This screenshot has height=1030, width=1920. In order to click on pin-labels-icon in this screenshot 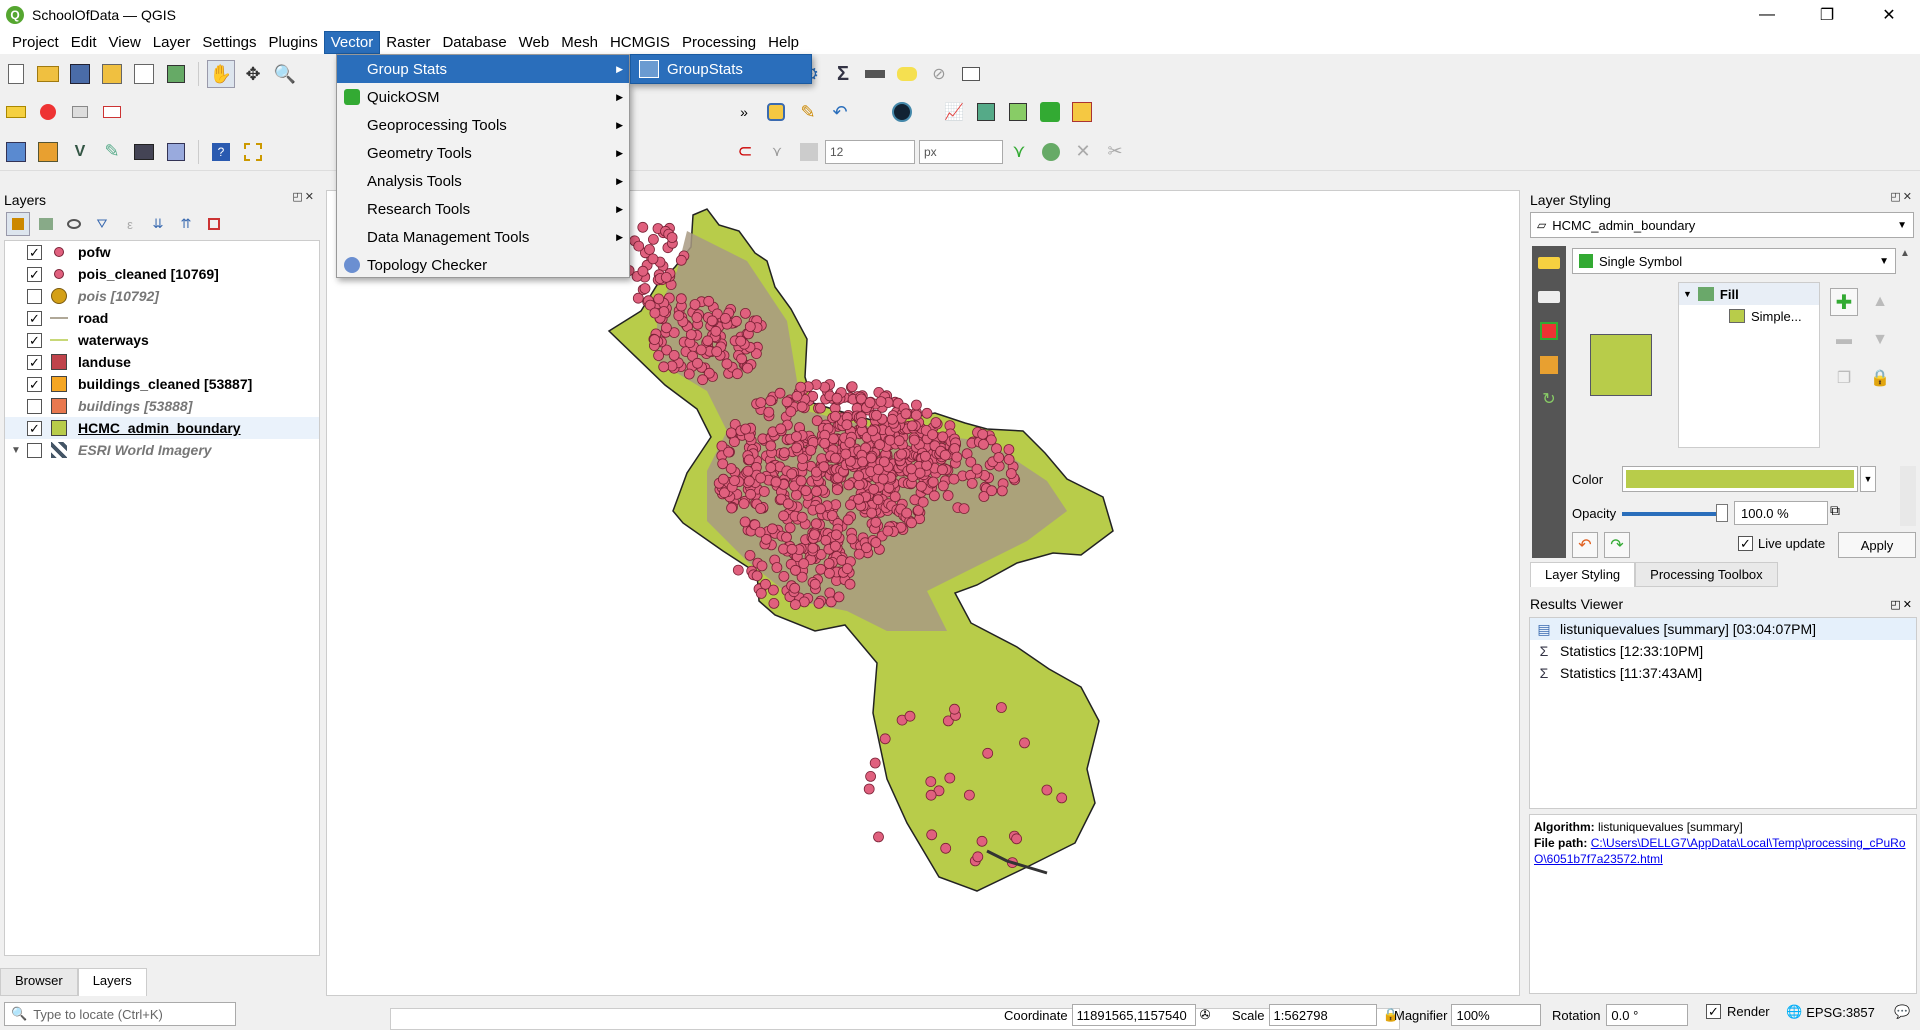, I will do `click(80, 112)`.